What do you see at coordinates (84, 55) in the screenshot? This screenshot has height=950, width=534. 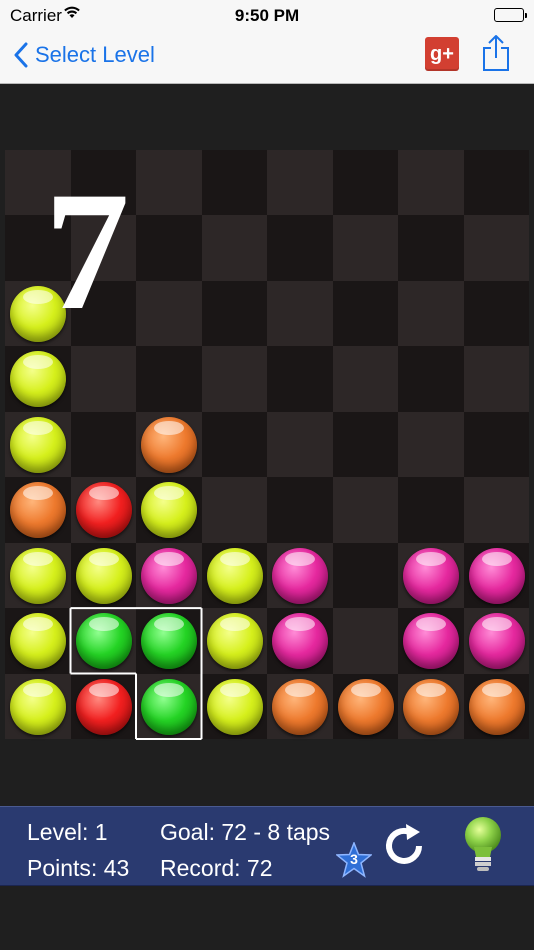 I see `back-button: Select Level` at bounding box center [84, 55].